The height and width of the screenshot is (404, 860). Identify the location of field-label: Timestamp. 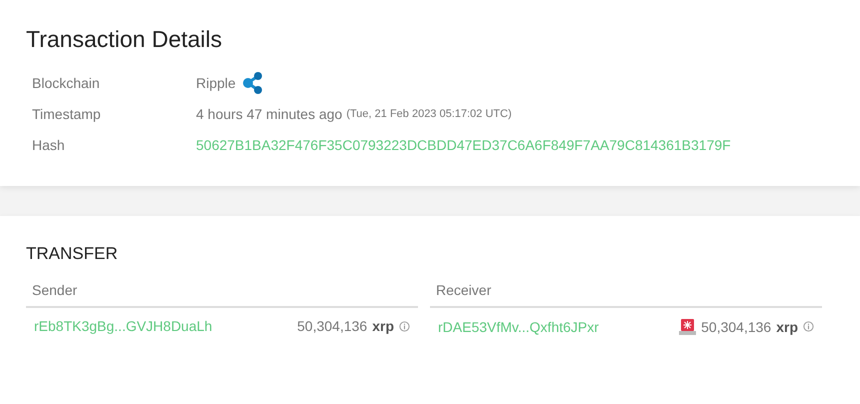
(66, 114).